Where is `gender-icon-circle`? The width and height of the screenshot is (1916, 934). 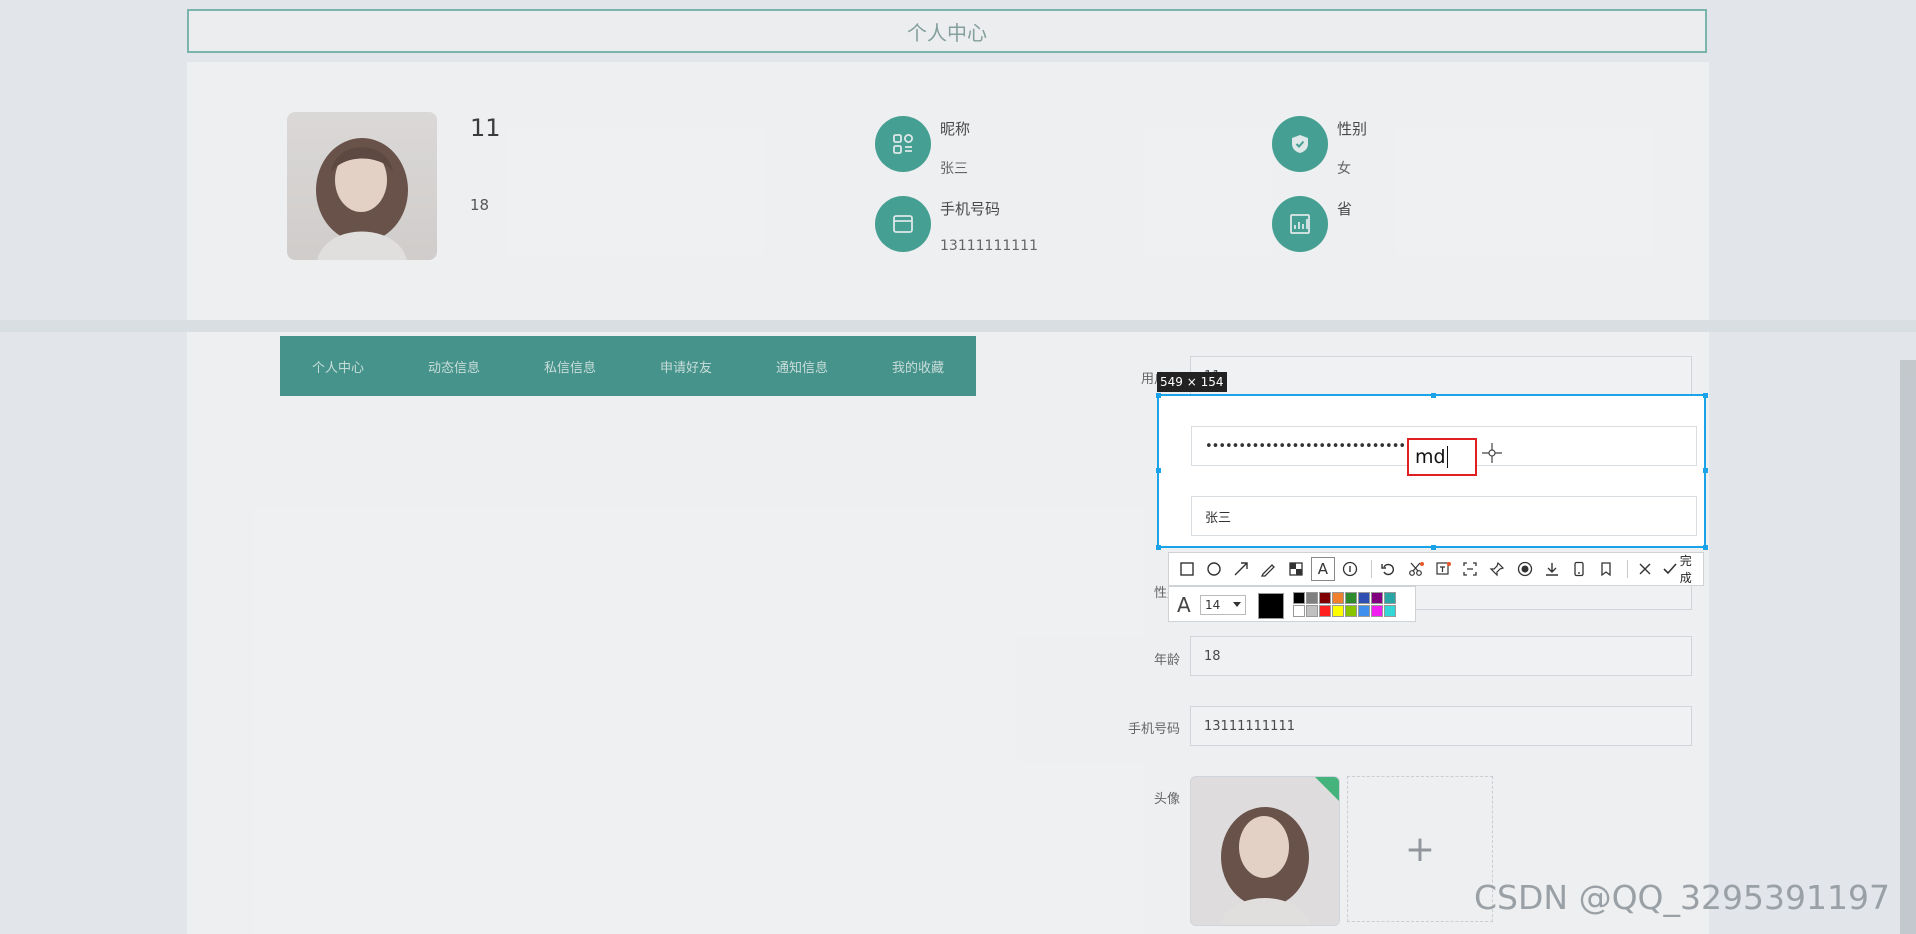 gender-icon-circle is located at coordinates (1300, 144).